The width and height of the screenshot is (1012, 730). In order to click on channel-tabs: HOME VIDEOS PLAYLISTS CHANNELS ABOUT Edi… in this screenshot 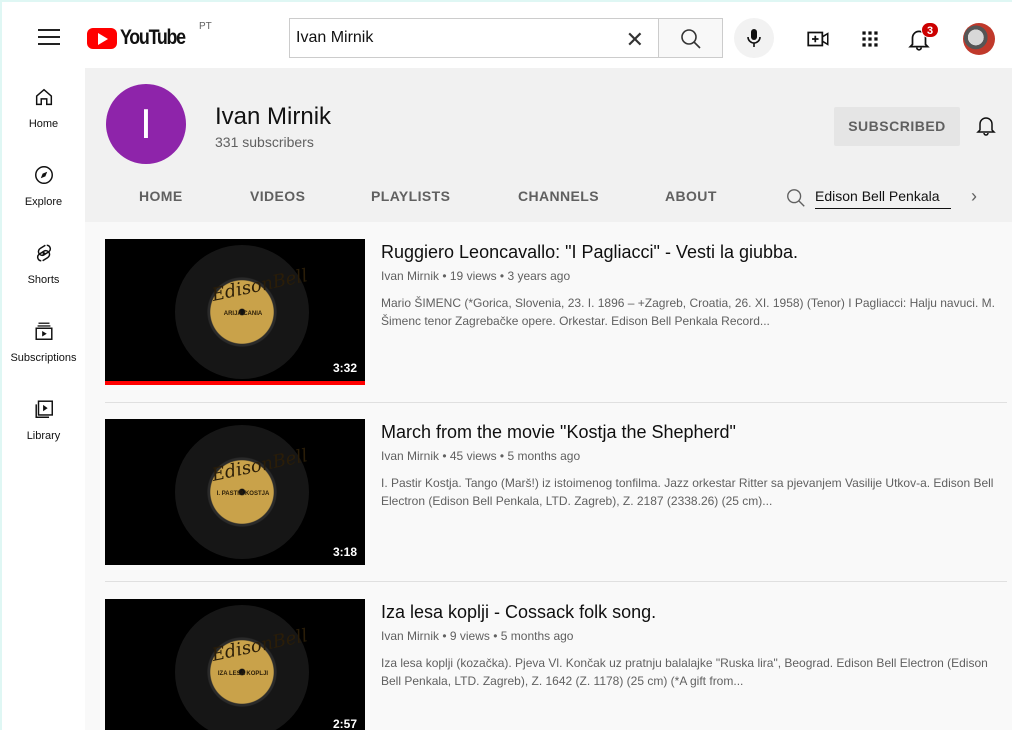, I will do `click(548, 201)`.